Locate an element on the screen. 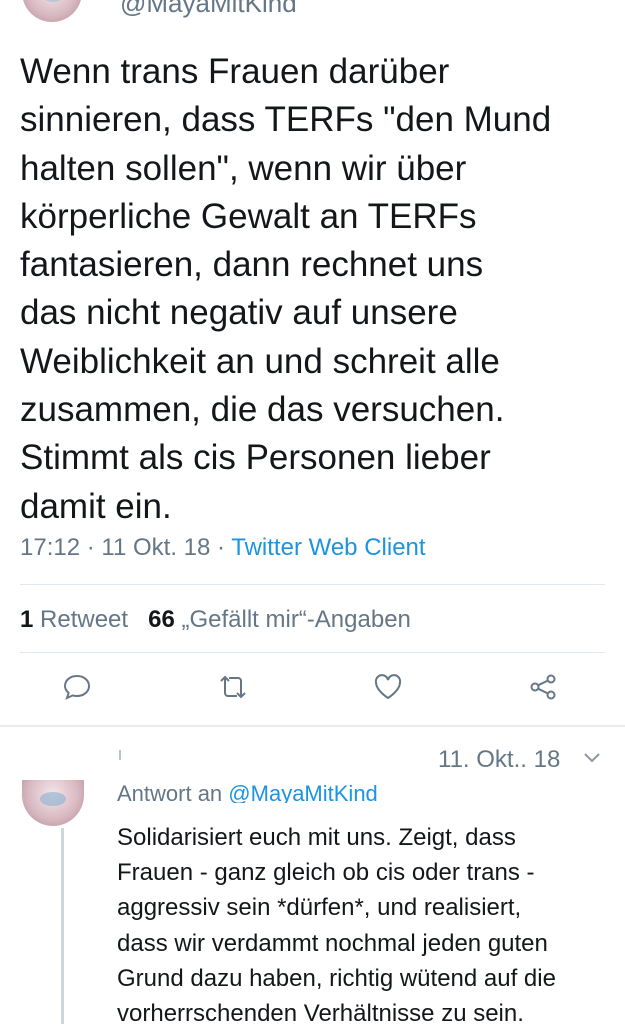  tweet-date: 11 Okt. 18 is located at coordinates (155, 547).